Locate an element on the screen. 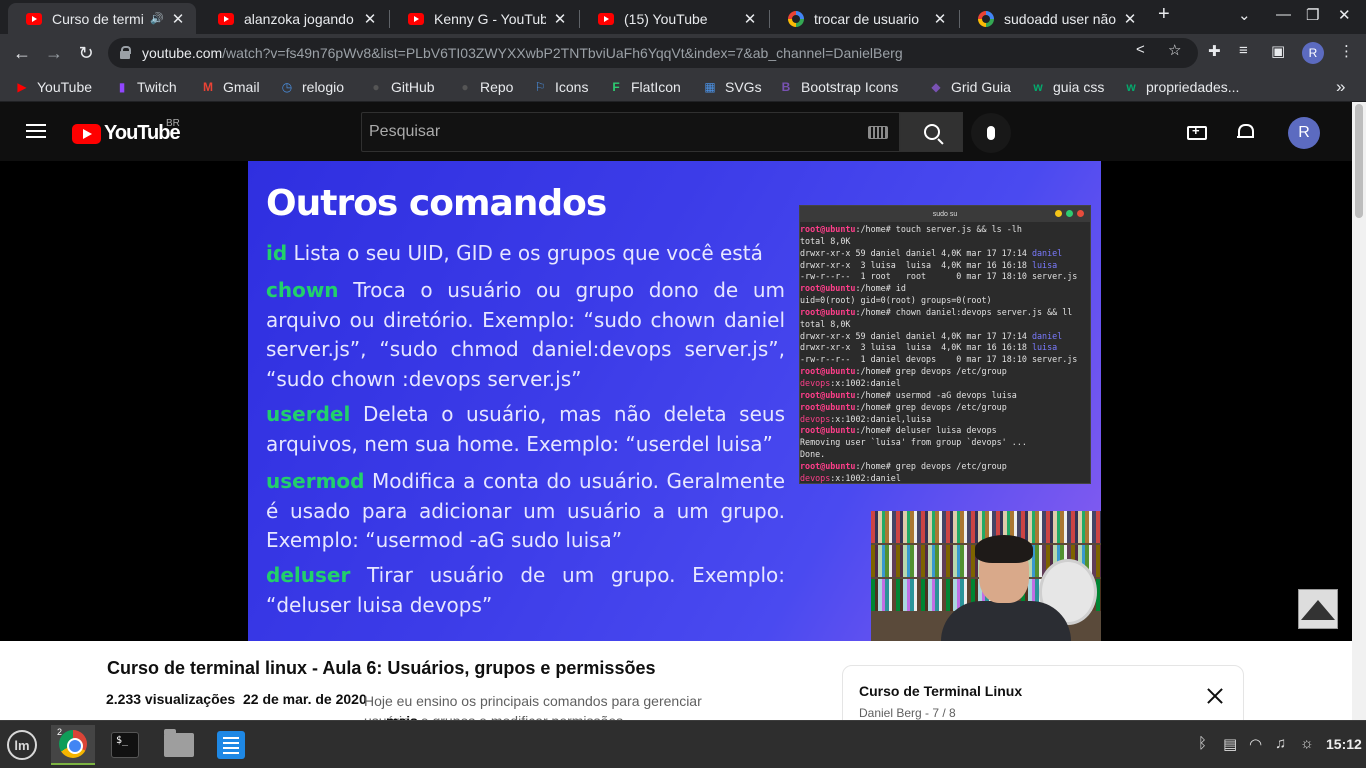 Image resolution: width=1366 pixels, height=768 pixels. taskbar-text-editor is located at coordinates (231, 745).